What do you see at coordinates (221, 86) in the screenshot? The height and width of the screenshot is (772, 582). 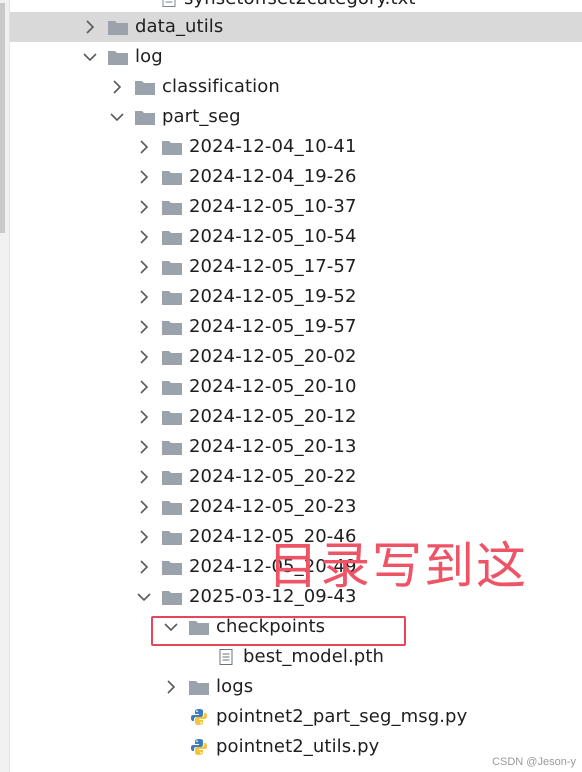 I see `tree-row-label: classification` at bounding box center [221, 86].